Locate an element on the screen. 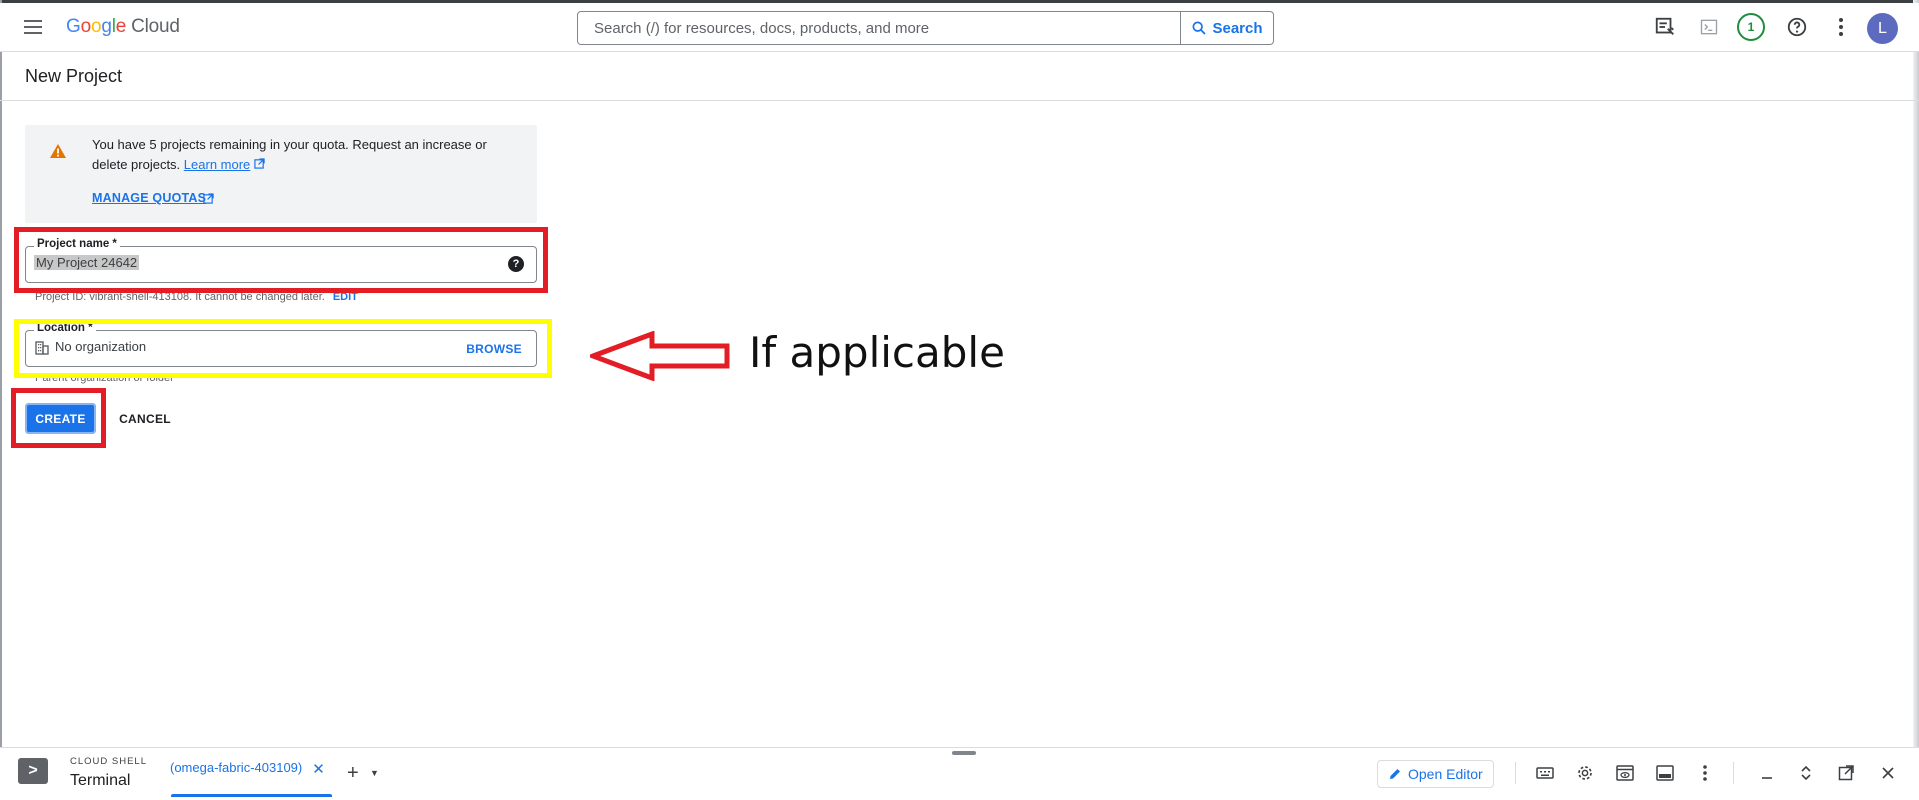 Image resolution: width=1919 pixels, height=800 pixels. terminal-tab-label: (omega-fabric-403109) is located at coordinates (236, 767).